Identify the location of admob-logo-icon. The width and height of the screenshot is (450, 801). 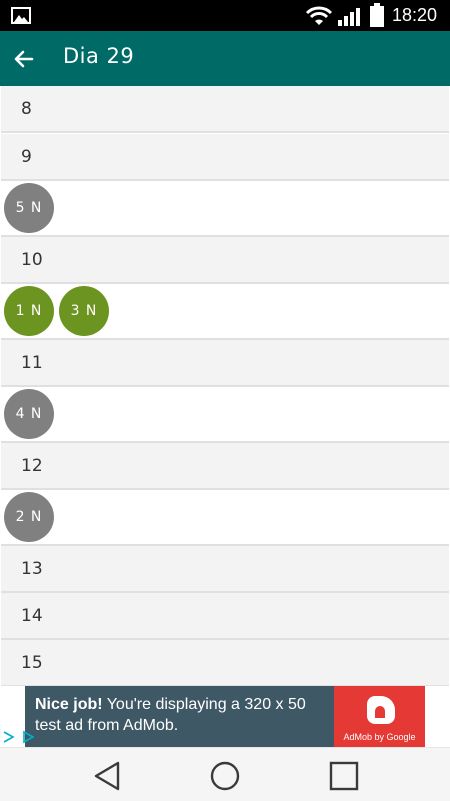
(381, 710).